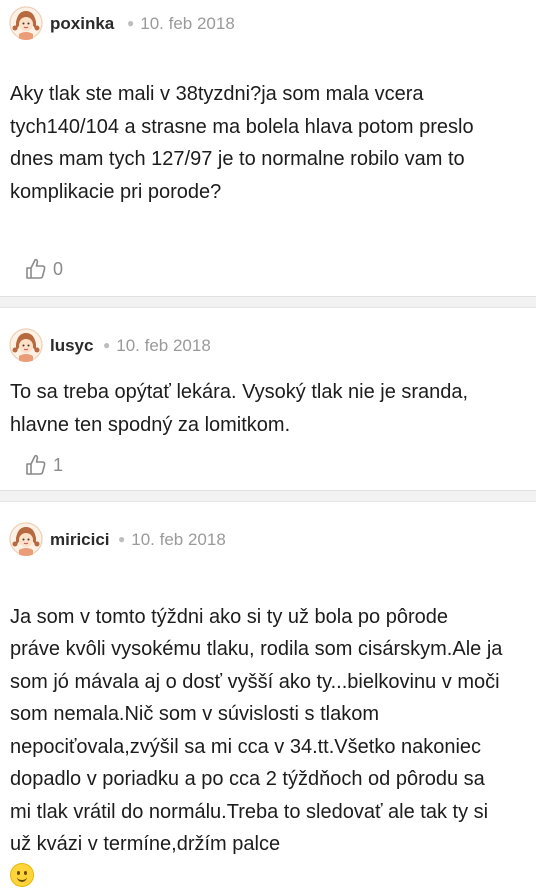 This screenshot has height=893, width=536. What do you see at coordinates (268, 24) in the screenshot?
I see `post-header: poxinka ● 10. feb 2018` at bounding box center [268, 24].